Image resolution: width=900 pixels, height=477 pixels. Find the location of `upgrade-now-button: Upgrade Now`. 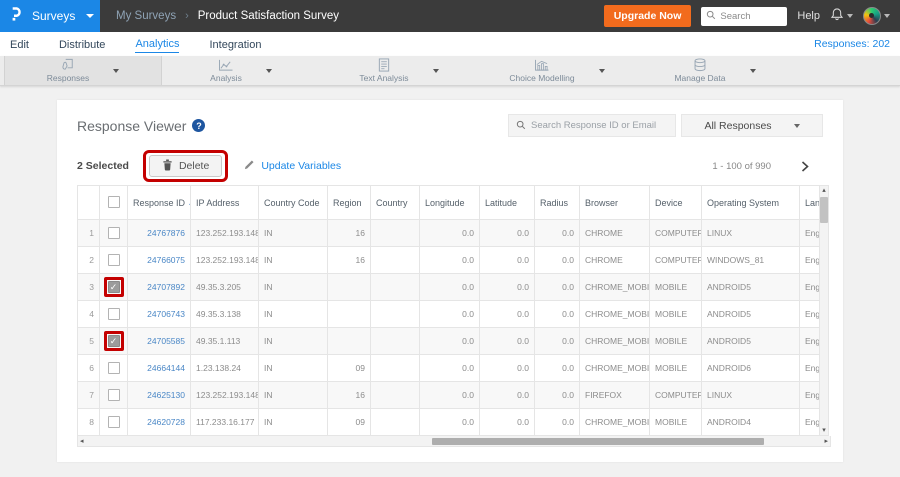

upgrade-now-button: Upgrade Now is located at coordinates (647, 16).